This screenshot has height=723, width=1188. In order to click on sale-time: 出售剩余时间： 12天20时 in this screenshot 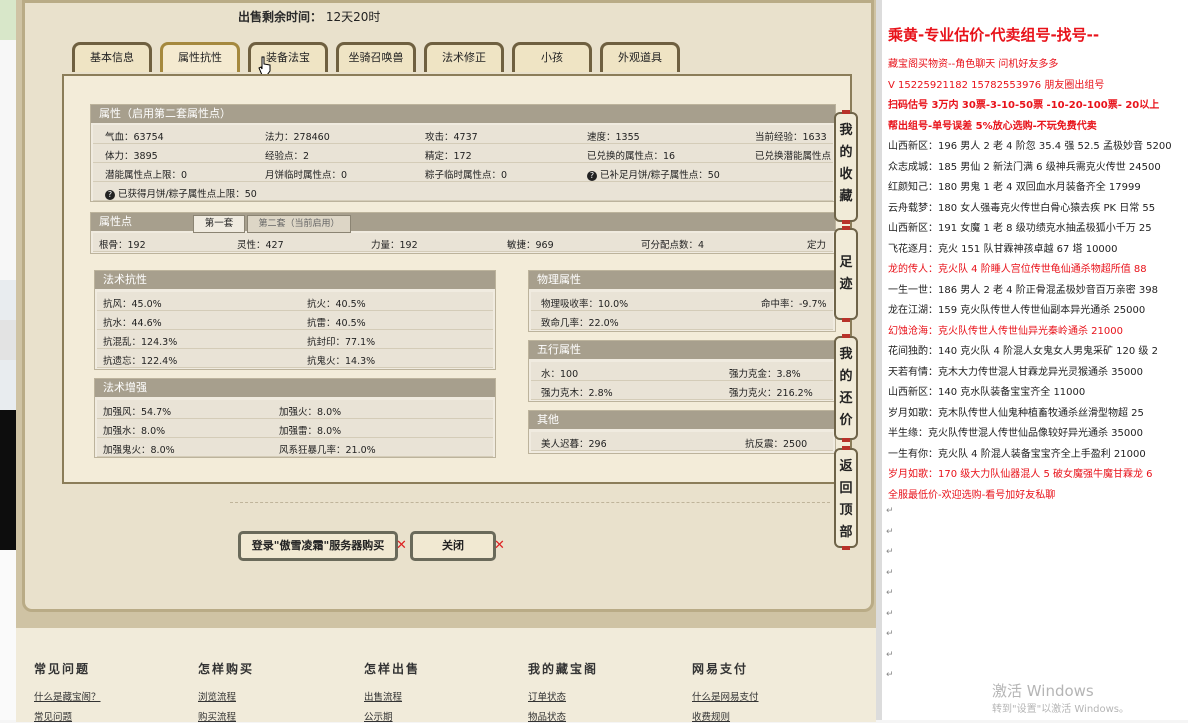, I will do `click(309, 16)`.